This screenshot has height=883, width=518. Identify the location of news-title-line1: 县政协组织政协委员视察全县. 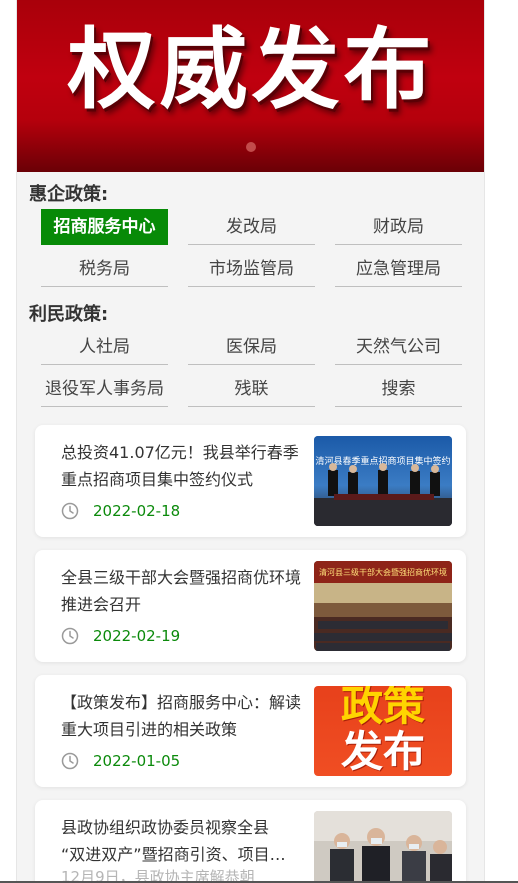
(165, 827).